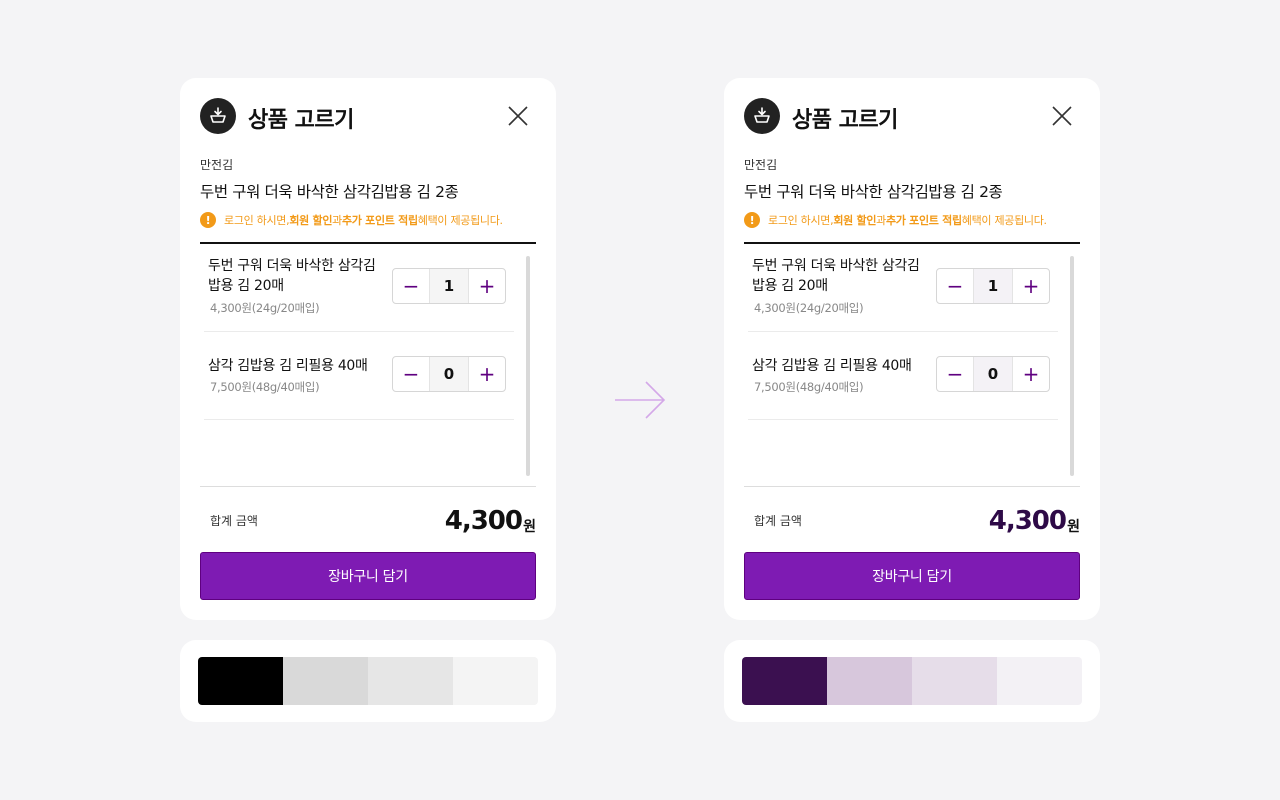  What do you see at coordinates (640, 400) in the screenshot?
I see `arrow-right-icon` at bounding box center [640, 400].